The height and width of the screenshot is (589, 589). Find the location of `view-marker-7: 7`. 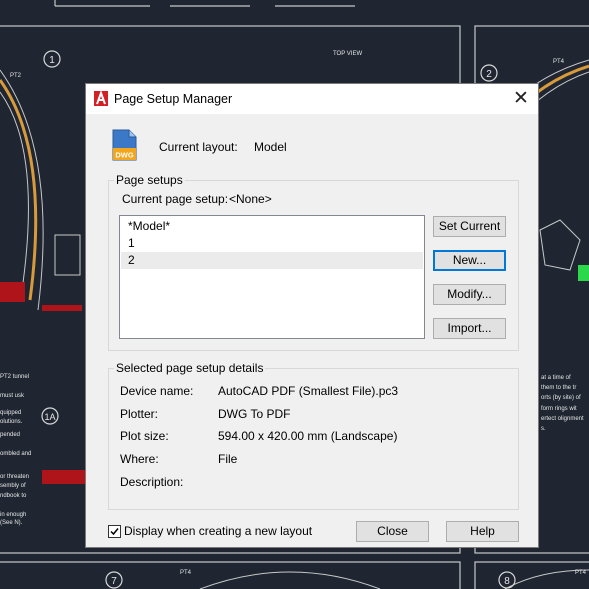

view-marker-7: 7 is located at coordinates (114, 581).